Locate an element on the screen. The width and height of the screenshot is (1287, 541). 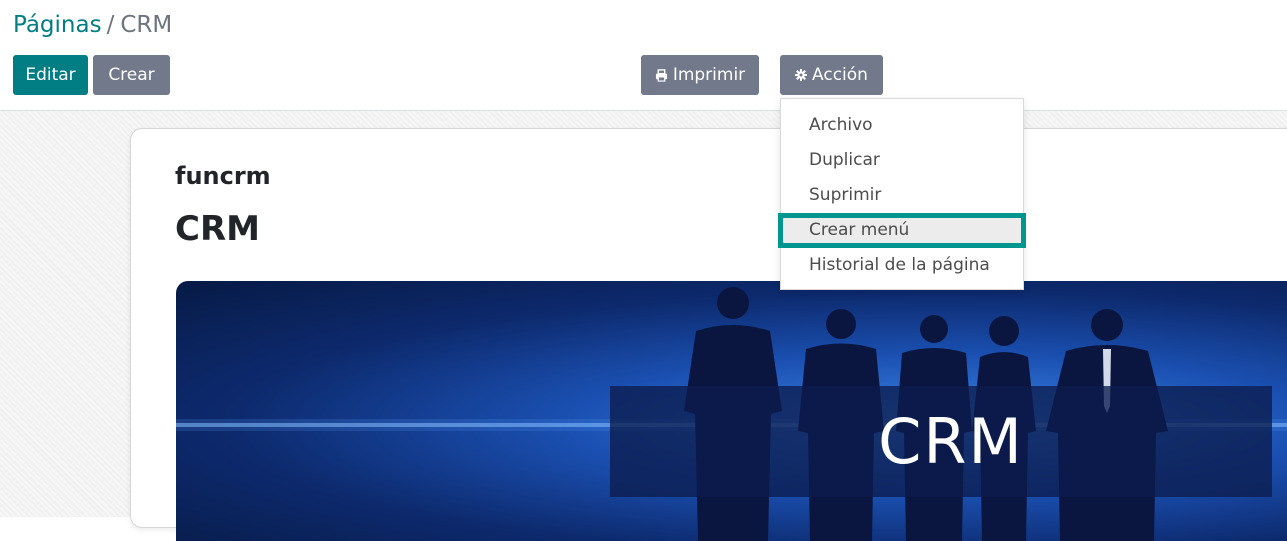
breadcrumb: Páginas / CRM is located at coordinates (92, 25).